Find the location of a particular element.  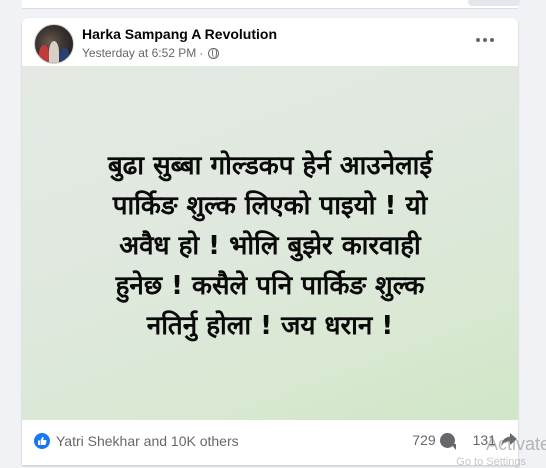

reactions-summary: Yatri Shekhar and 10K others is located at coordinates (136, 441).